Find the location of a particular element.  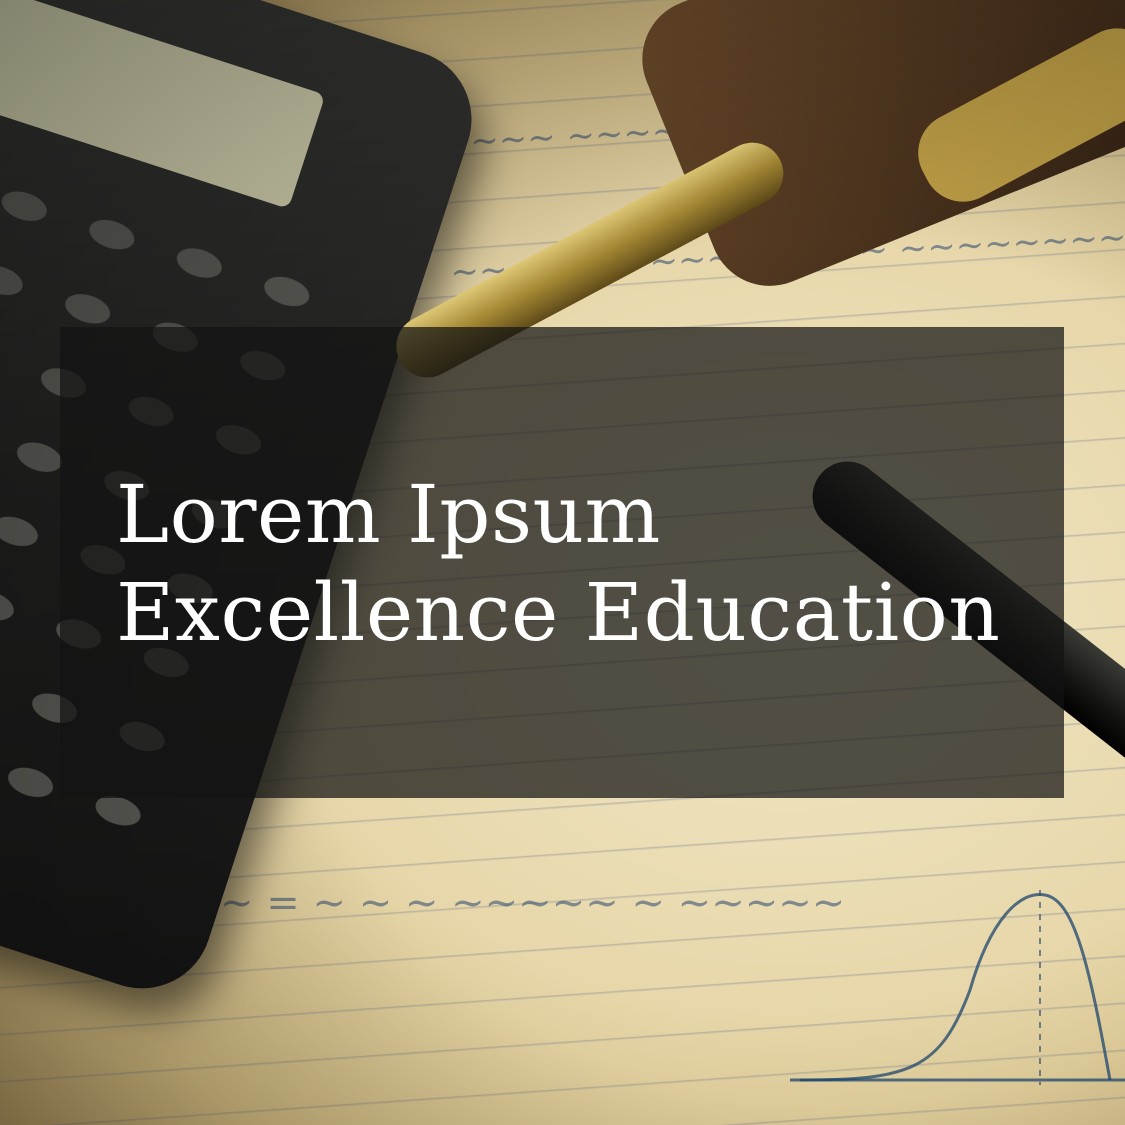

headline: Lorem Ipsum Excellence Education is located at coordinates (558, 564).